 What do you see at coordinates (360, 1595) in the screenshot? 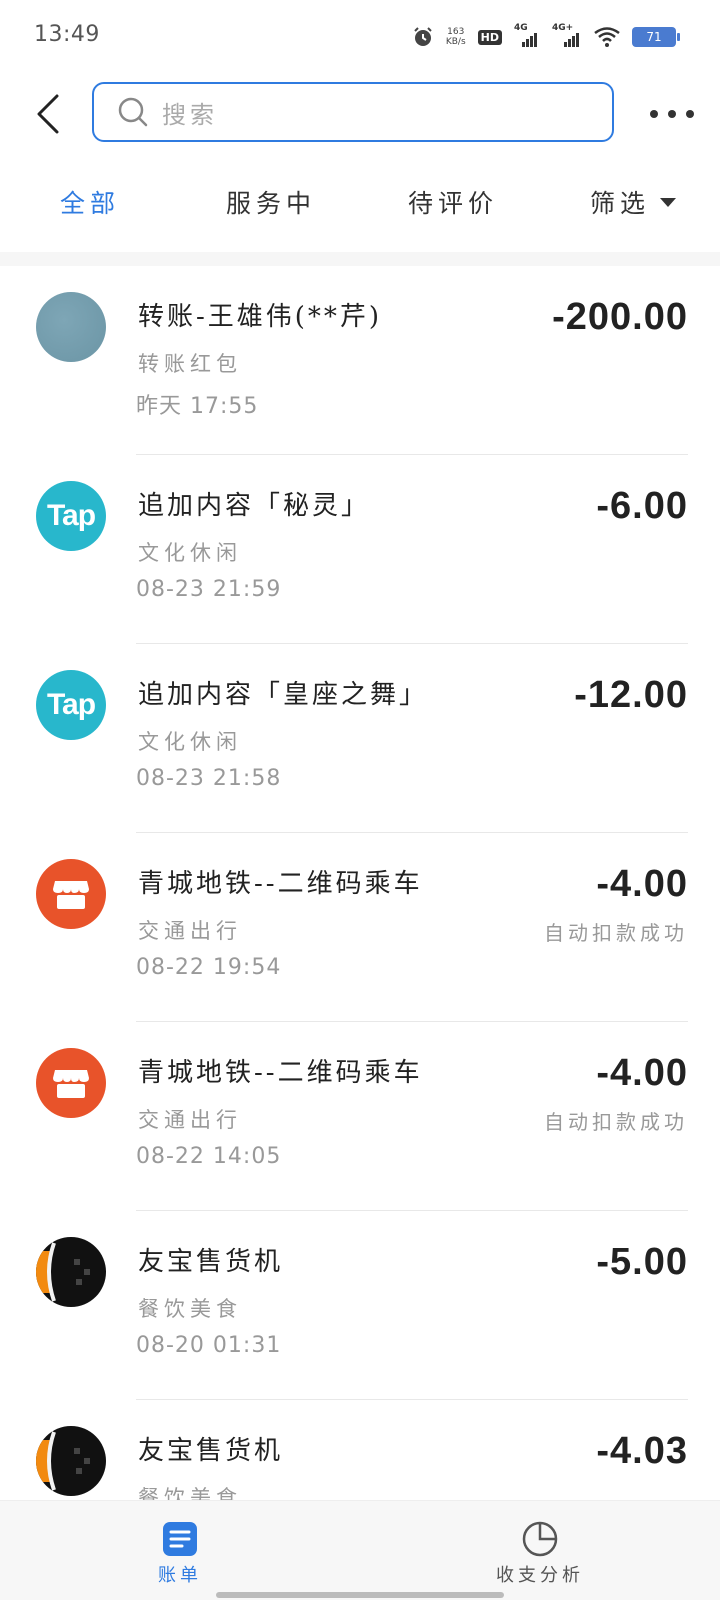
I see `home-indicator` at bounding box center [360, 1595].